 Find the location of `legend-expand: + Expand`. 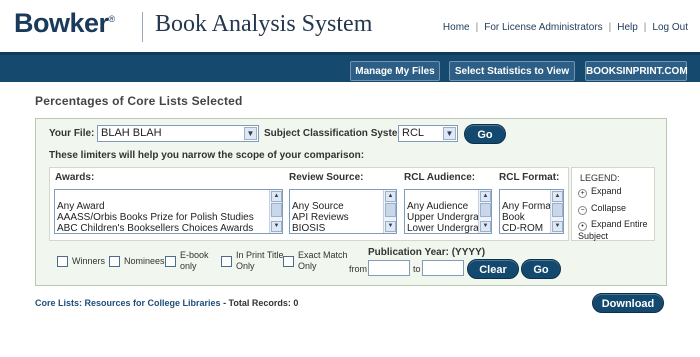

legend-expand: + Expand is located at coordinates (600, 192).